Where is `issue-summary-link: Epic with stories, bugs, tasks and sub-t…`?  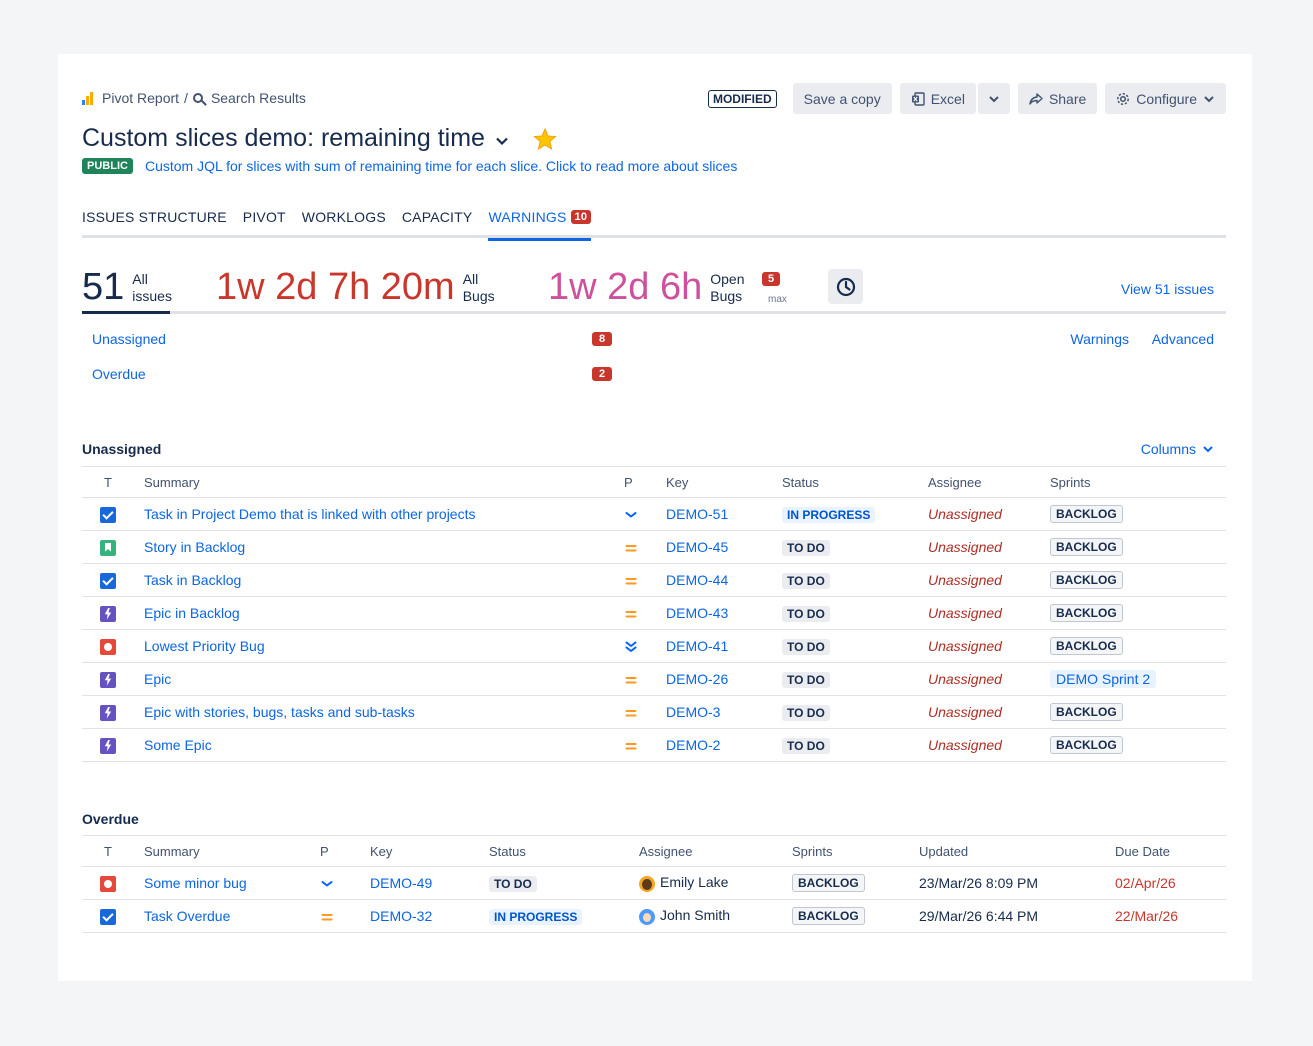
issue-summary-link: Epic with stories, bugs, tasks and sub-t… is located at coordinates (279, 712).